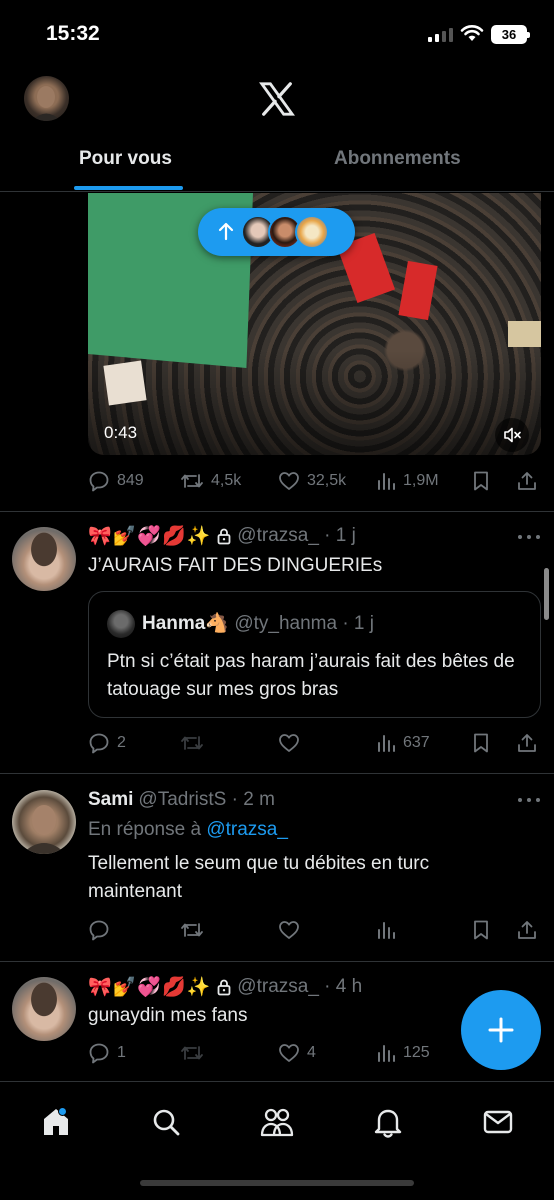  What do you see at coordinates (277, 99) in the screenshot?
I see `x-logo-icon` at bounding box center [277, 99].